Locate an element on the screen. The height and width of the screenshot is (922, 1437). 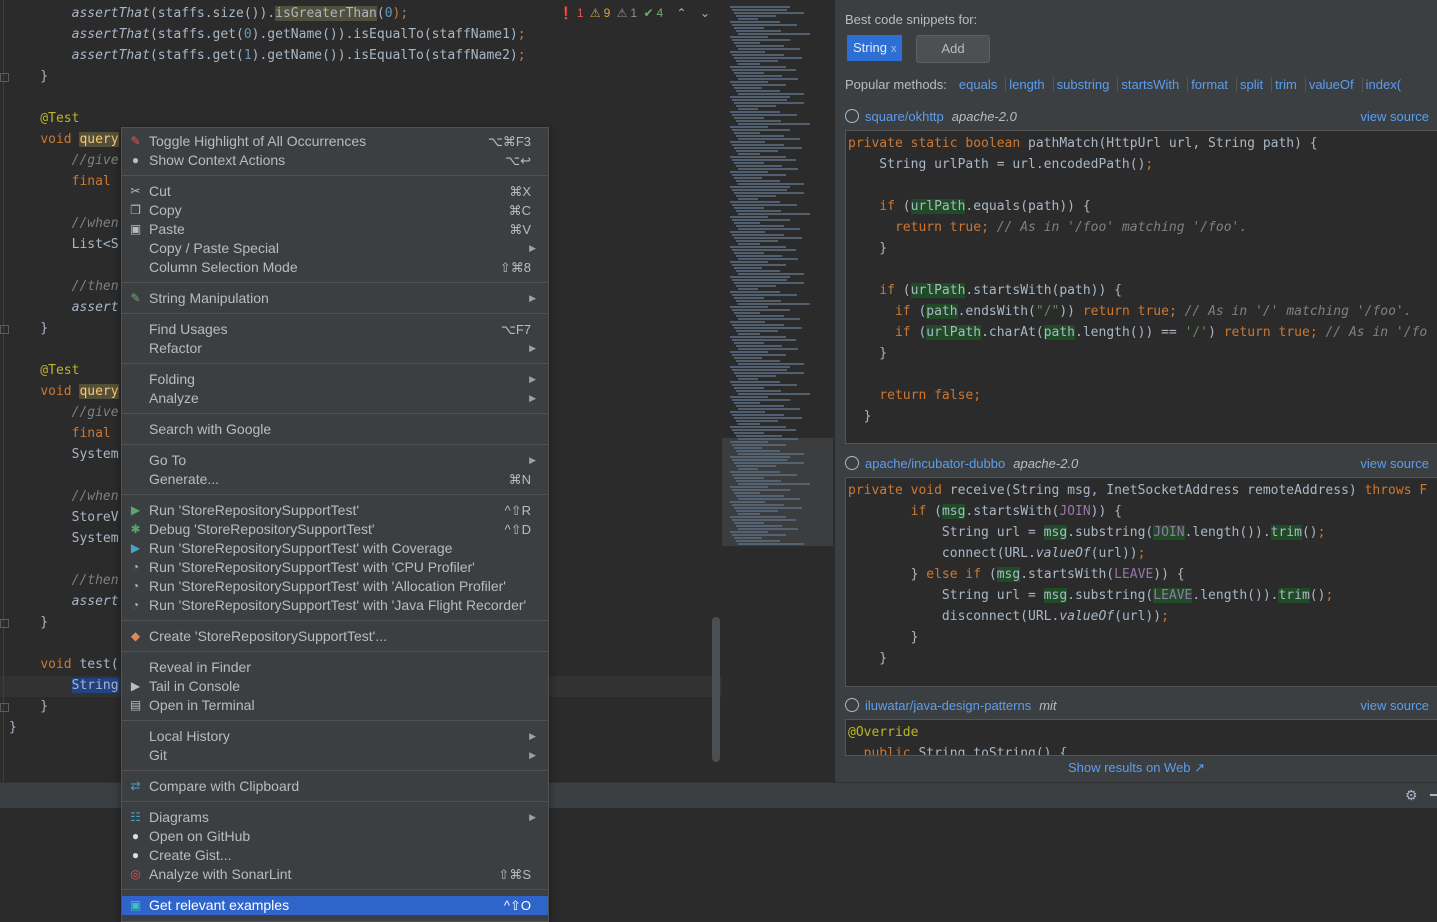
menu-run: ▶ Run 'StoreRepositorySupportTest' ^⇧R is located at coordinates (335, 510).